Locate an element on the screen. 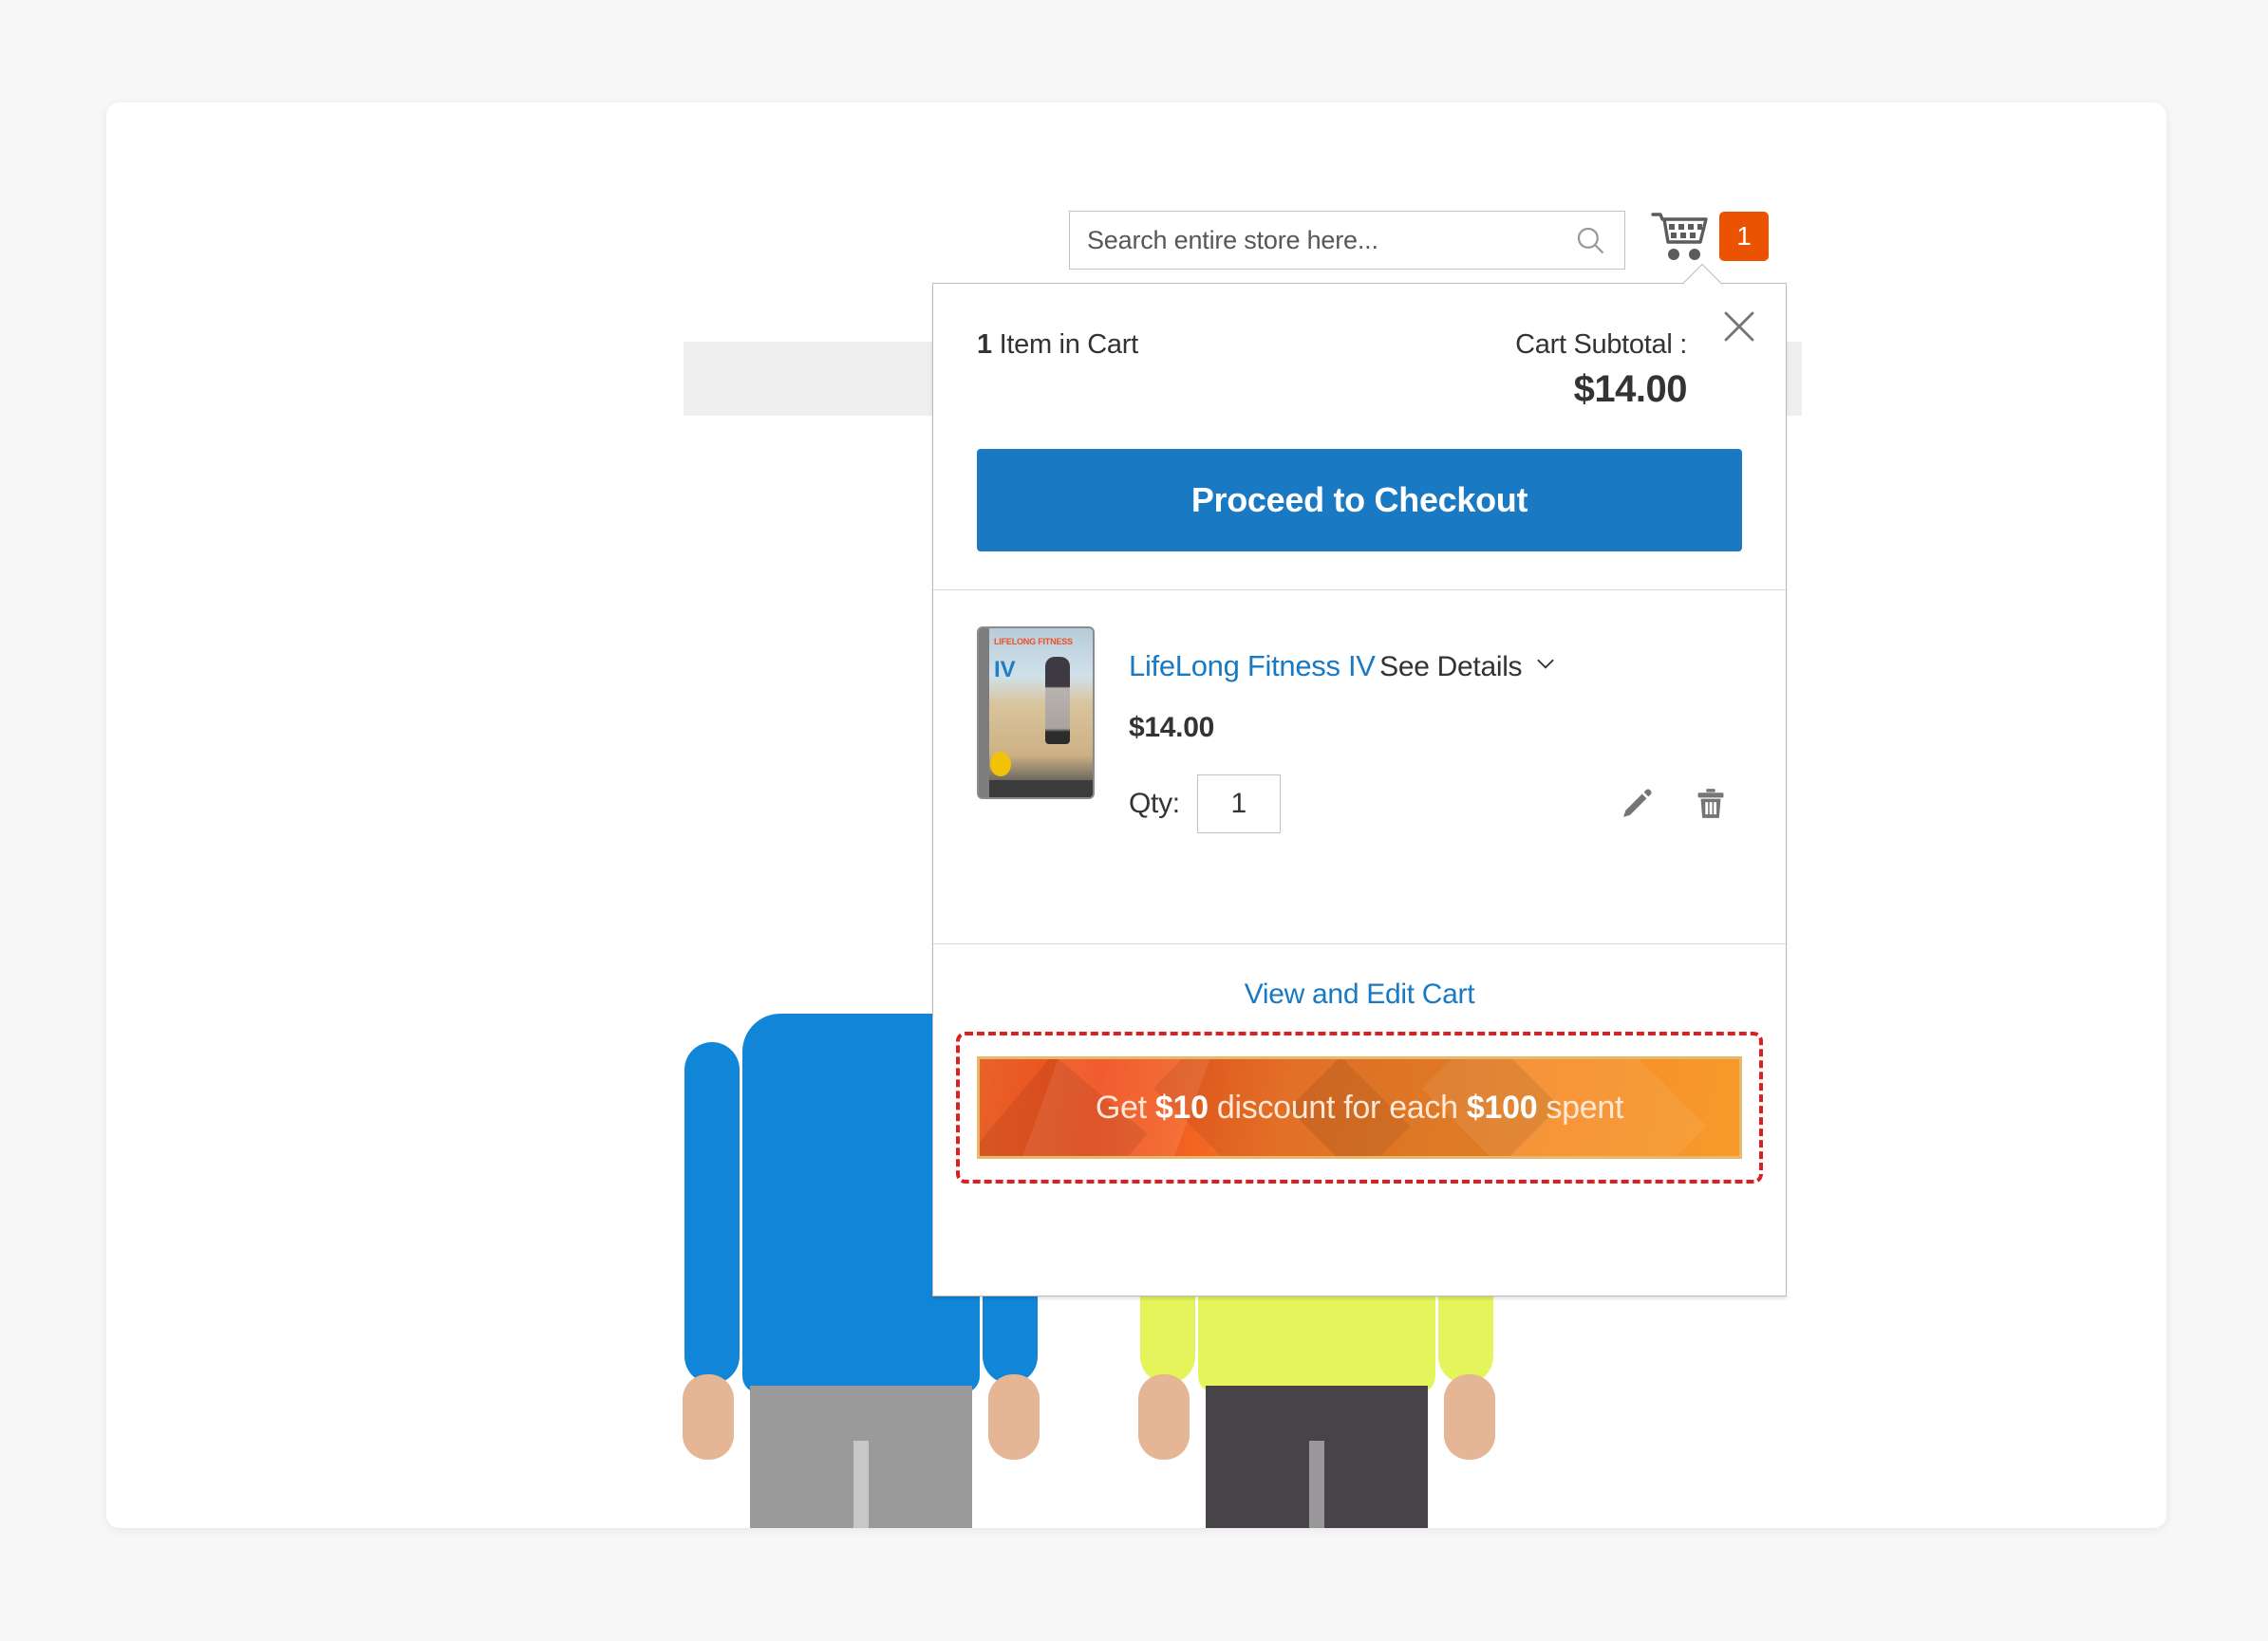  cart-subtotal: Cart Subtotal : $14.00 is located at coordinates (1628, 370).